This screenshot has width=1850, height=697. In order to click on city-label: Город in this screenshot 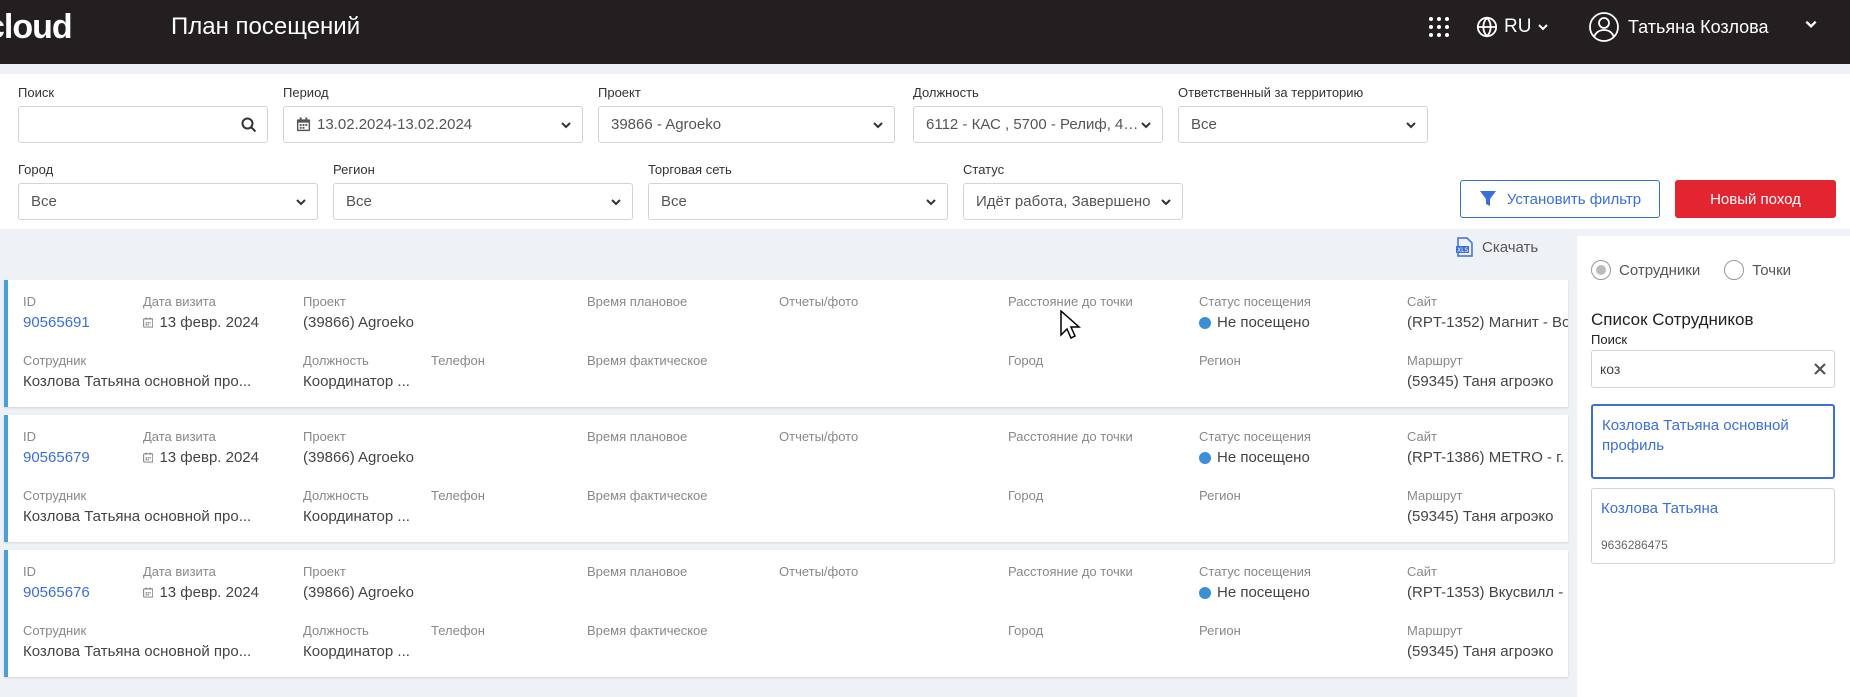, I will do `click(1026, 630)`.